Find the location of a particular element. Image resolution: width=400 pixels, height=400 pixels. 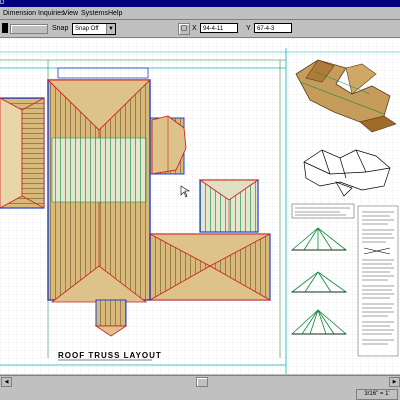

app-titlebar: D is located at coordinates (200, 3).